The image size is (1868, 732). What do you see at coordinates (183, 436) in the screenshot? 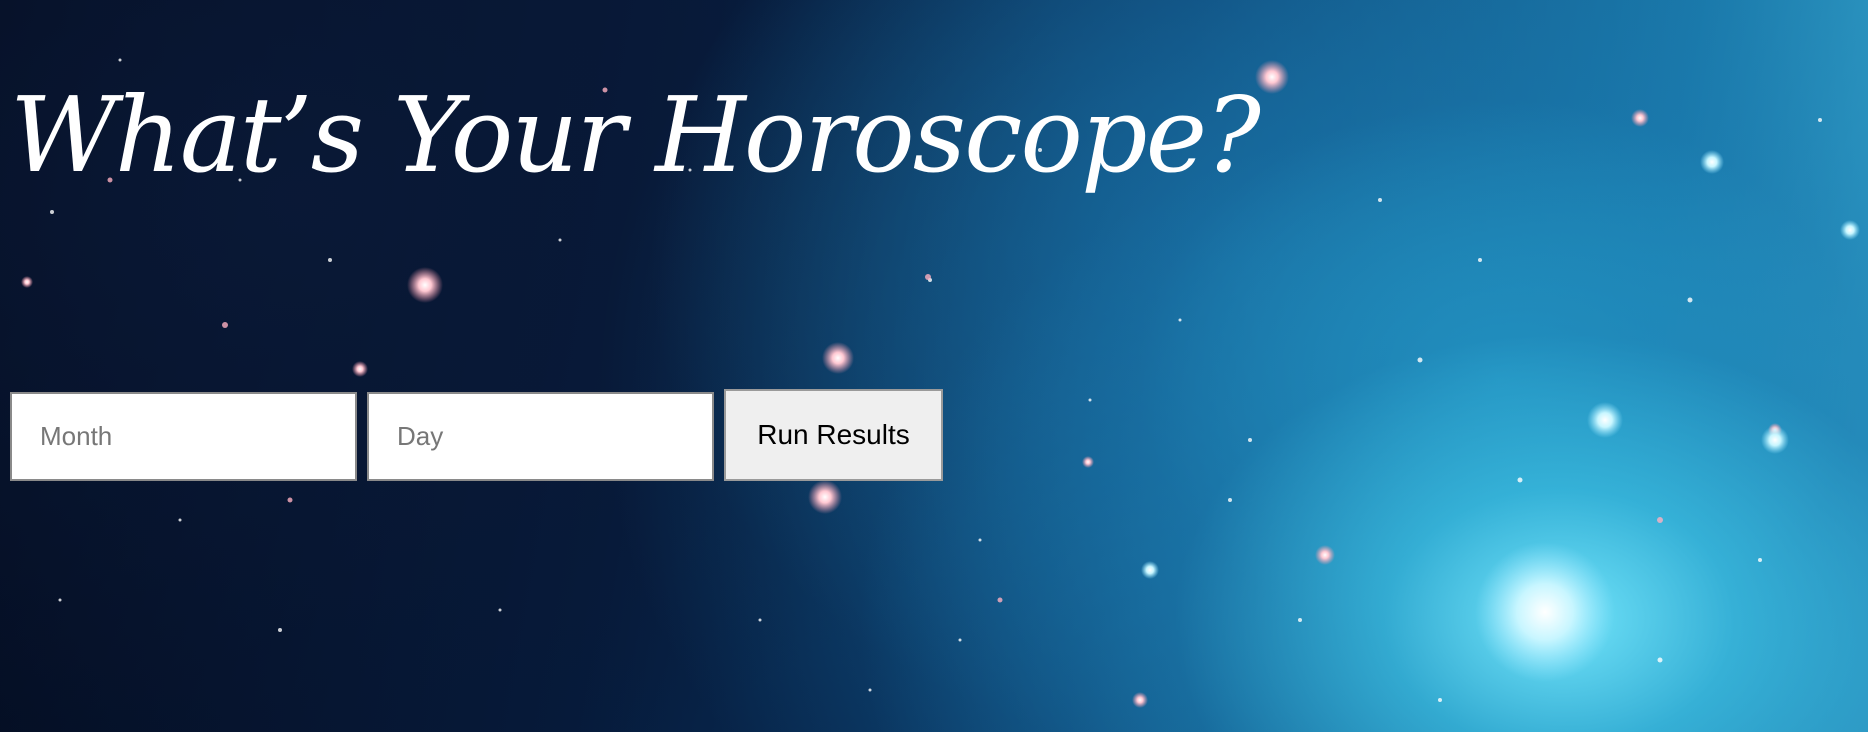
I see `month-input` at bounding box center [183, 436].